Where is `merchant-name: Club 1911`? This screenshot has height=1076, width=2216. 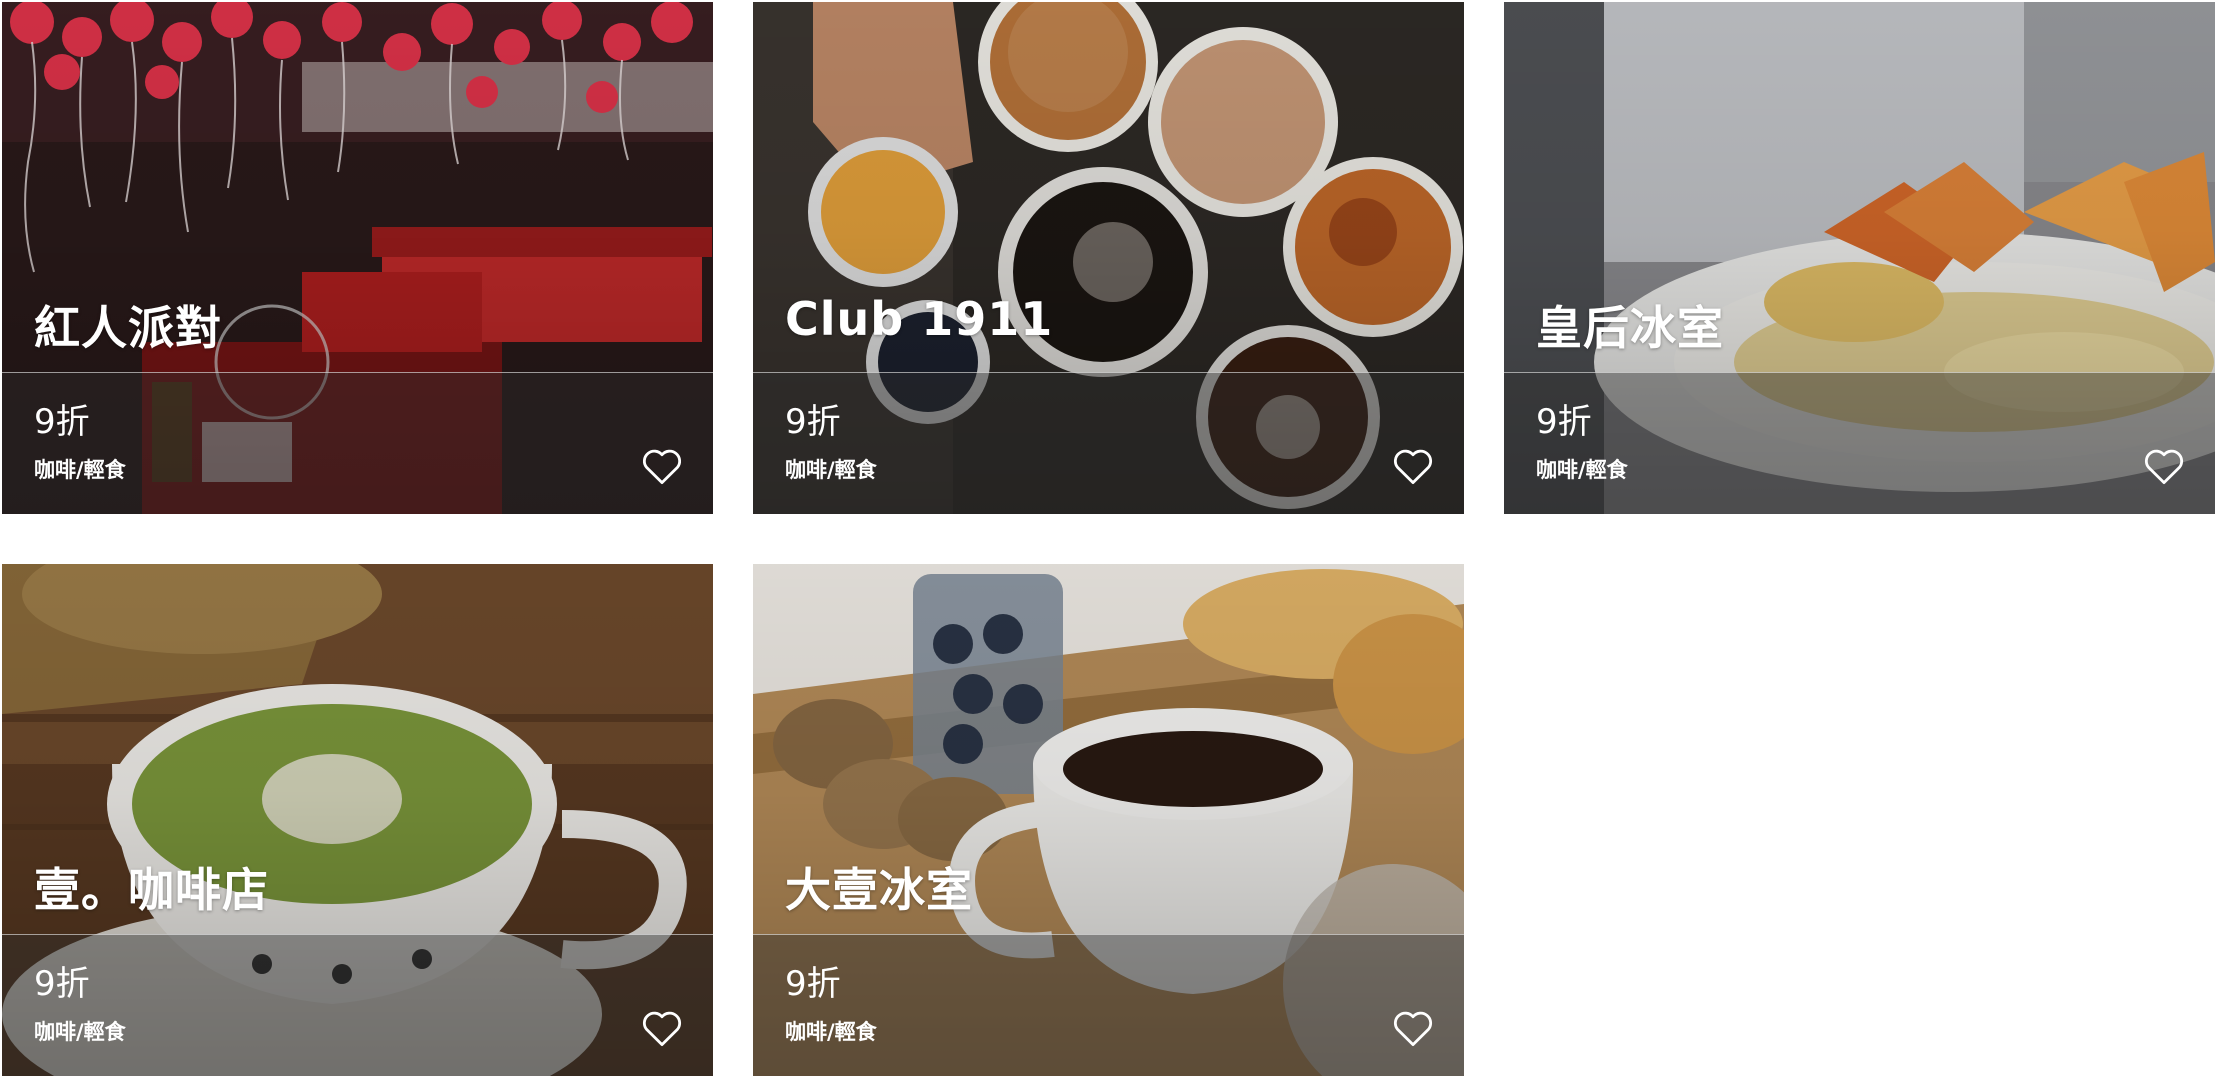
merchant-name: Club 1911 is located at coordinates (919, 319).